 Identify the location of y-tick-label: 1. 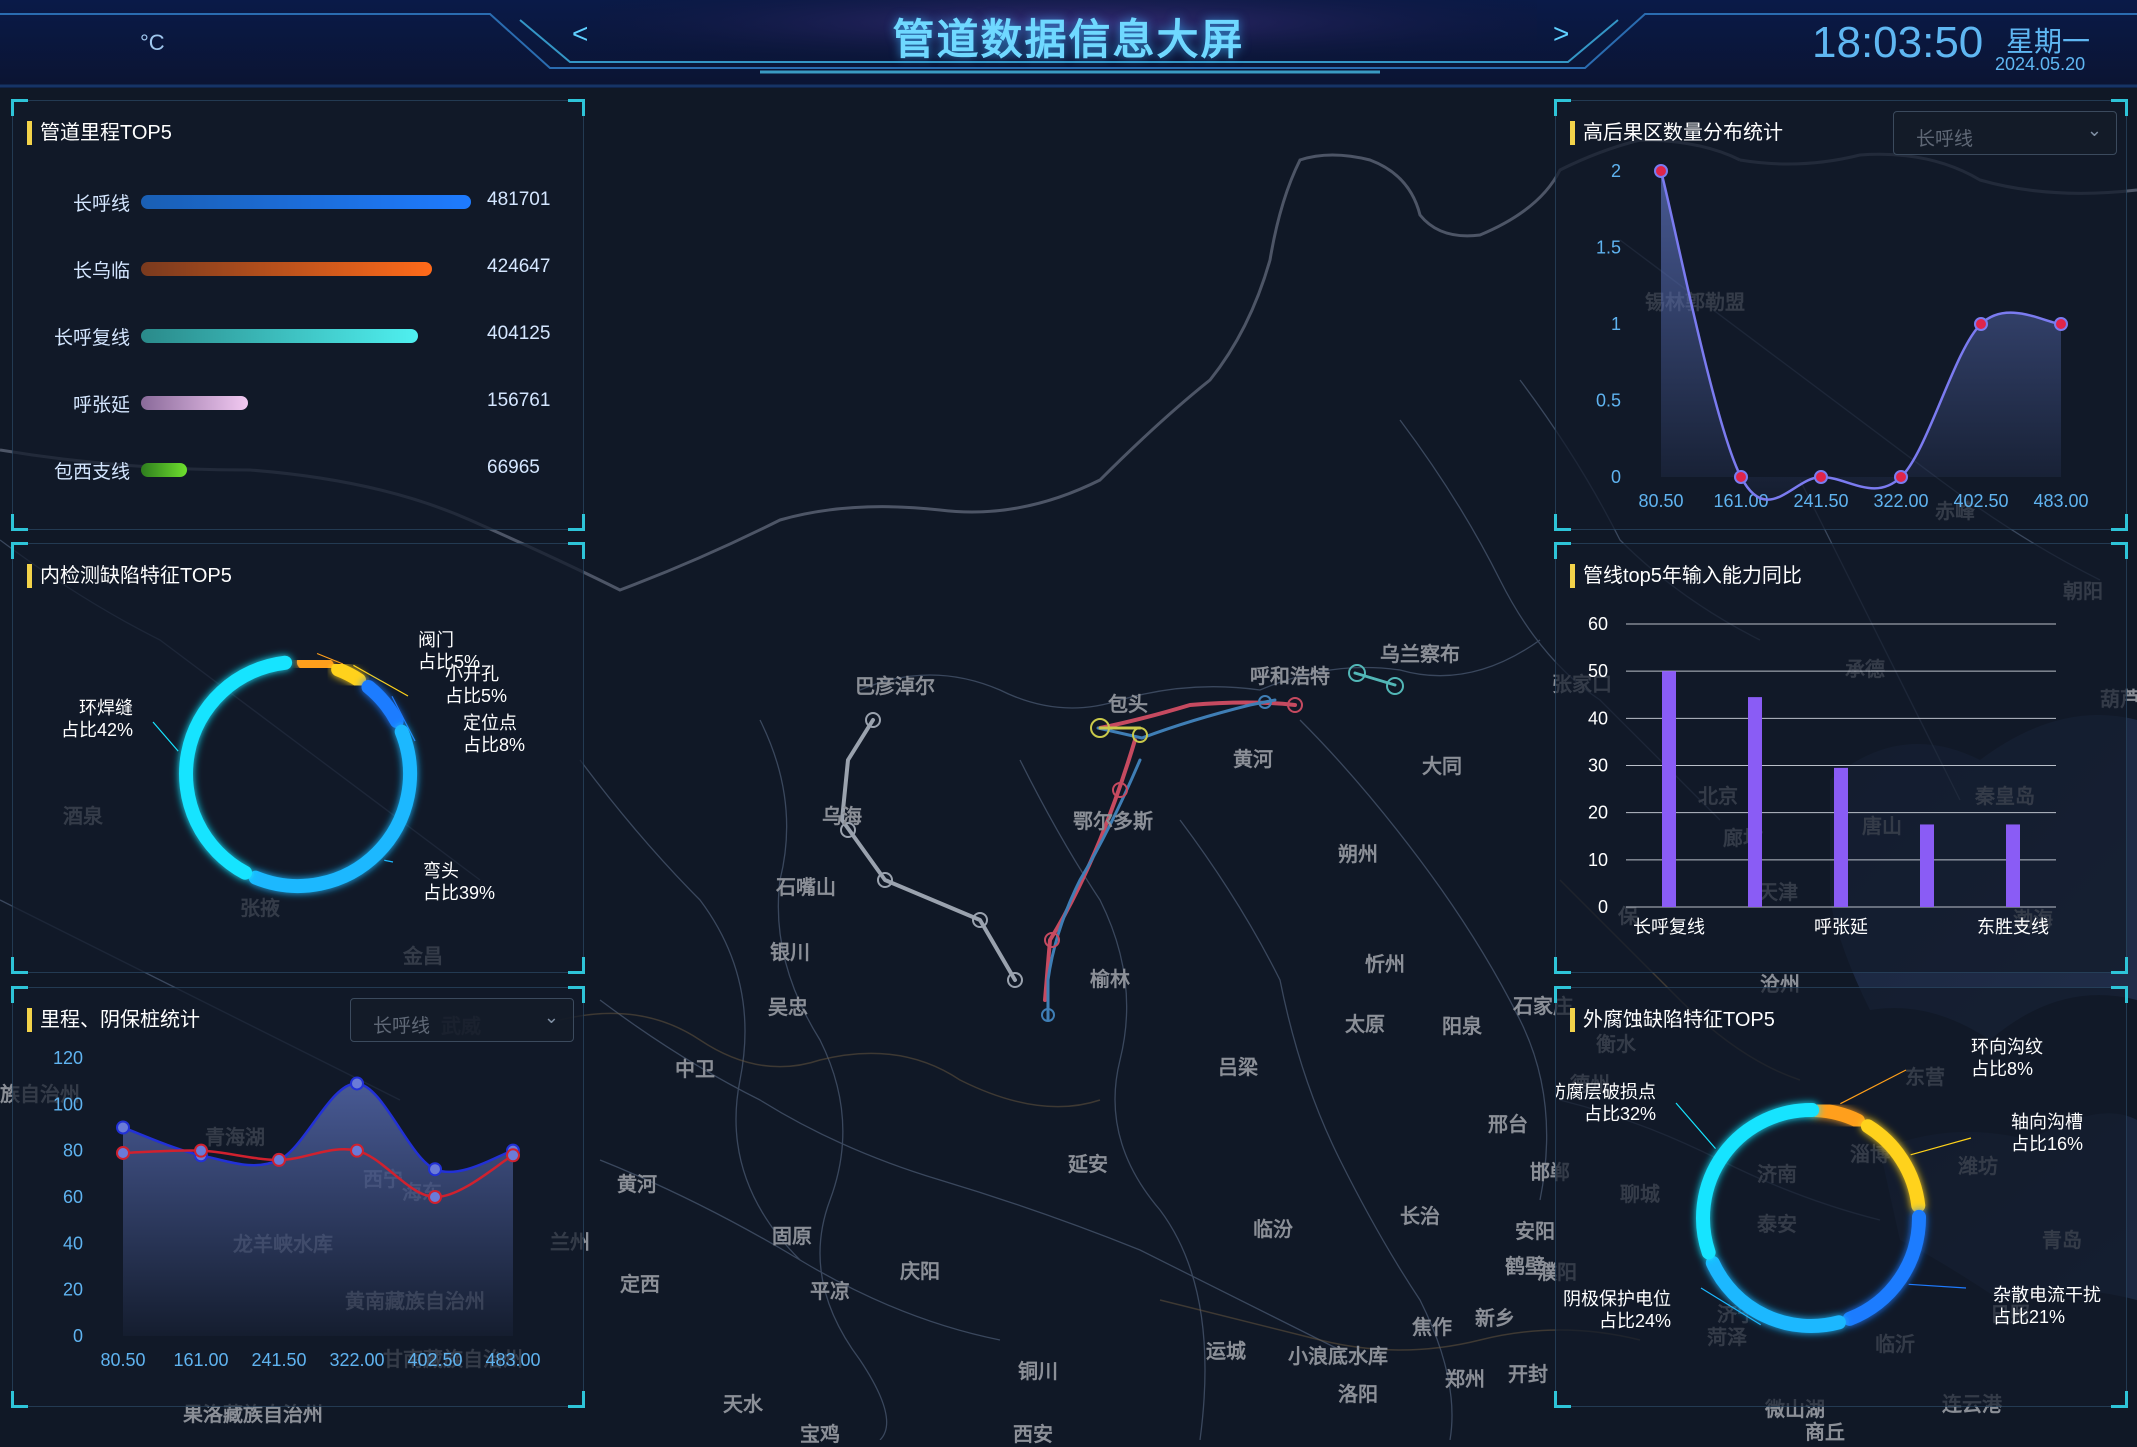
(1616, 324).